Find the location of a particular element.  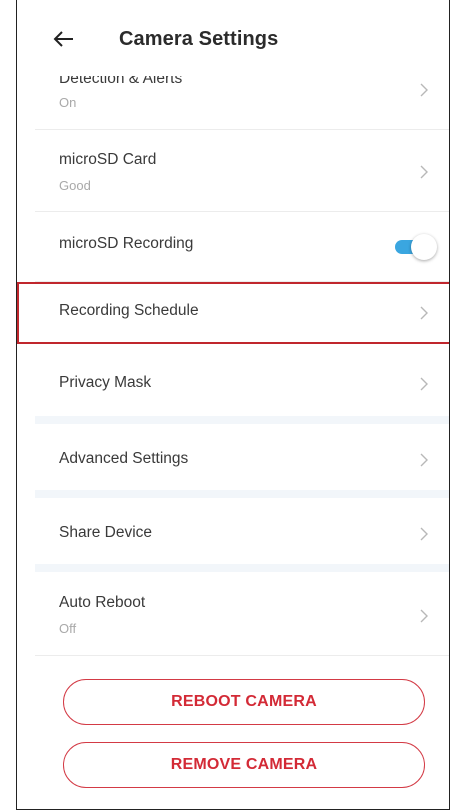

row-label: Auto Reboot is located at coordinates (102, 602).